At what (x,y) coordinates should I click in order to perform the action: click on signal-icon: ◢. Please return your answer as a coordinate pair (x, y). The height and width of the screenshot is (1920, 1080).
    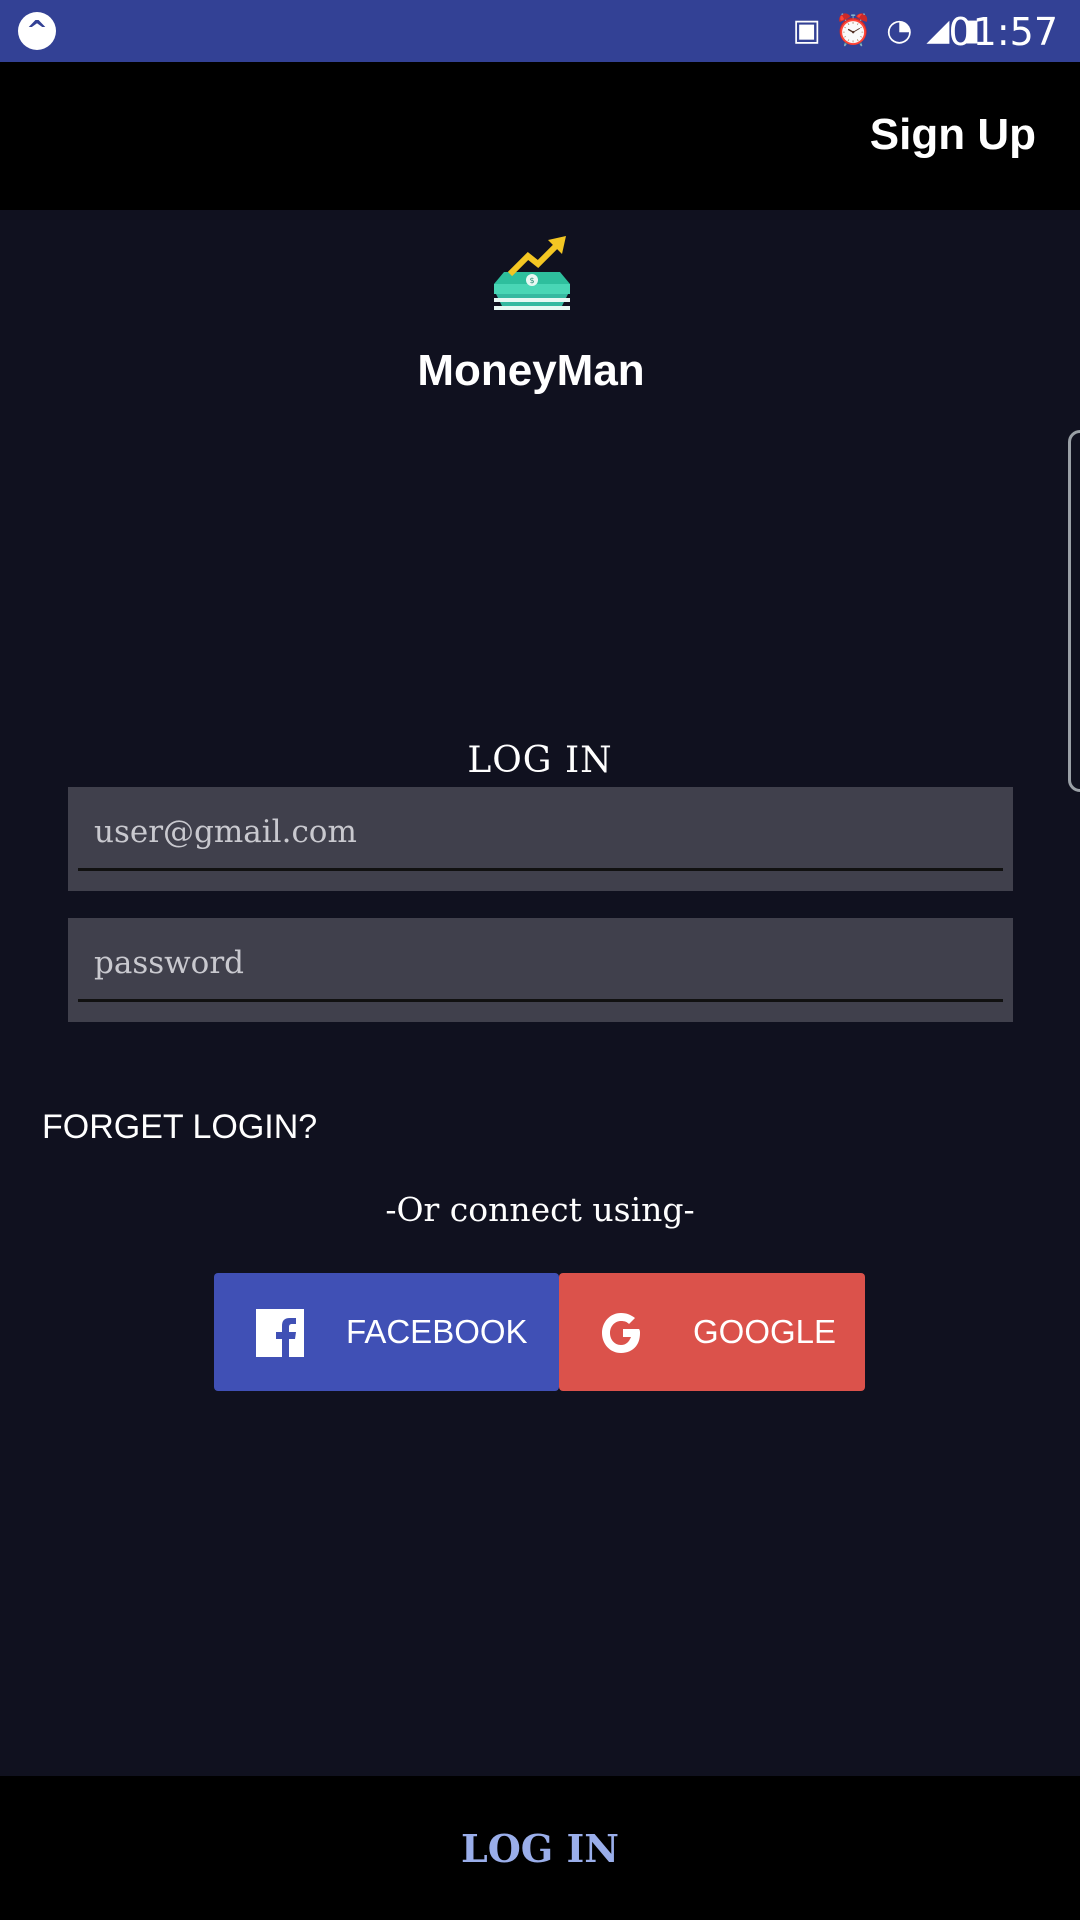
    Looking at the image, I should click on (938, 30).